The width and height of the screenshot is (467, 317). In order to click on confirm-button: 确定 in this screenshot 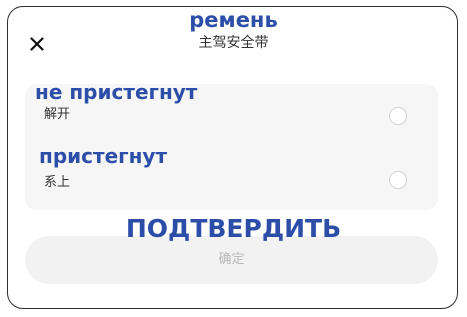, I will do `click(231, 260)`.